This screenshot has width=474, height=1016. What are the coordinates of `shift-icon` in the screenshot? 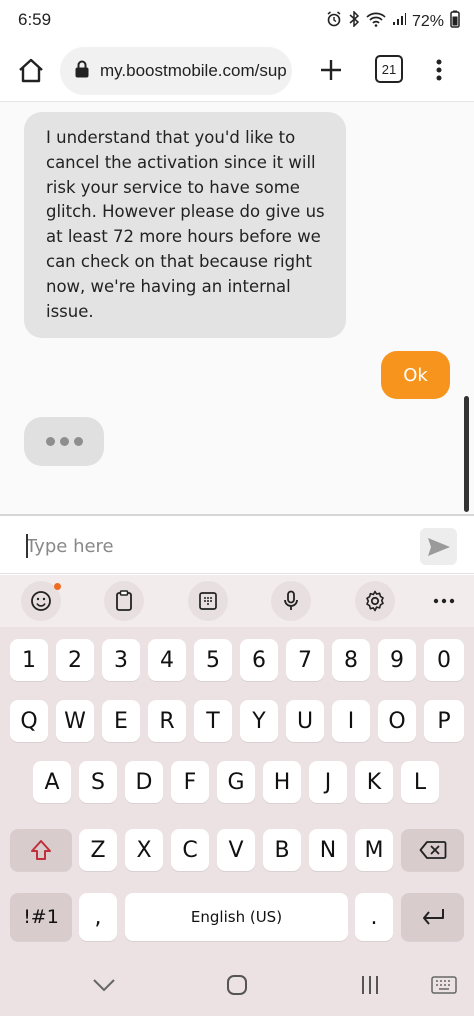 It's located at (41, 850).